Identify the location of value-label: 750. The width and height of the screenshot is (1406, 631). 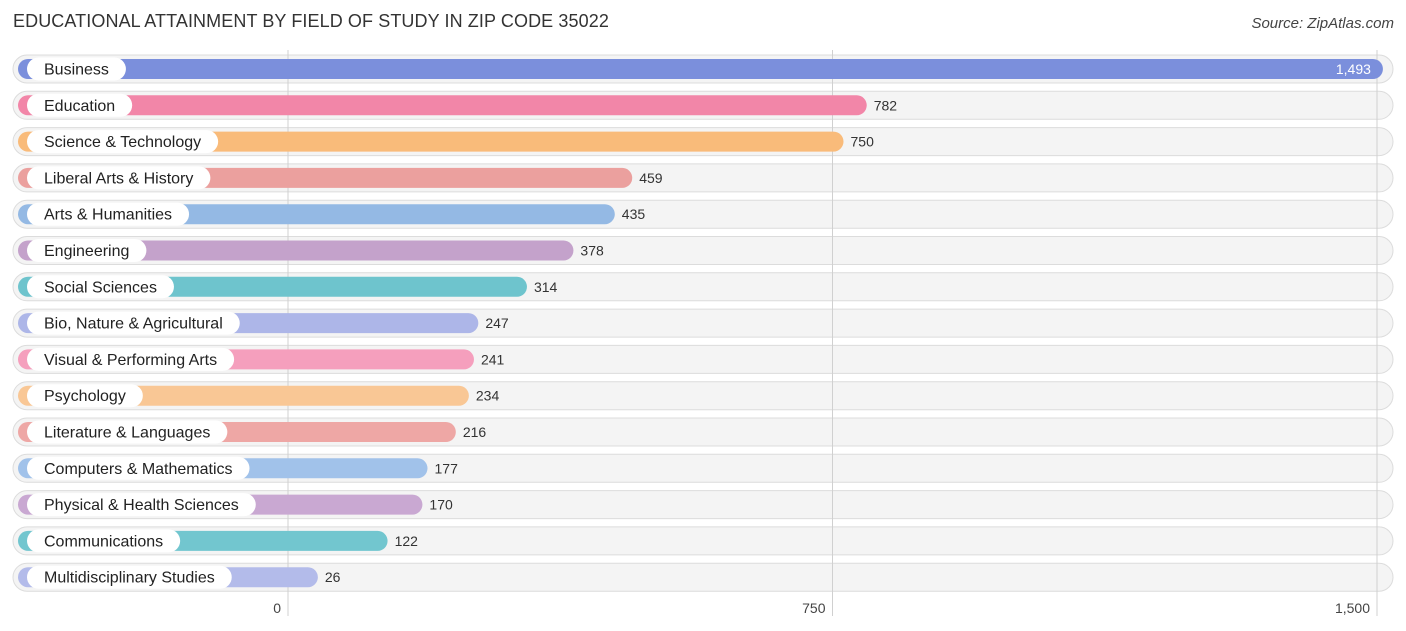
(863, 142).